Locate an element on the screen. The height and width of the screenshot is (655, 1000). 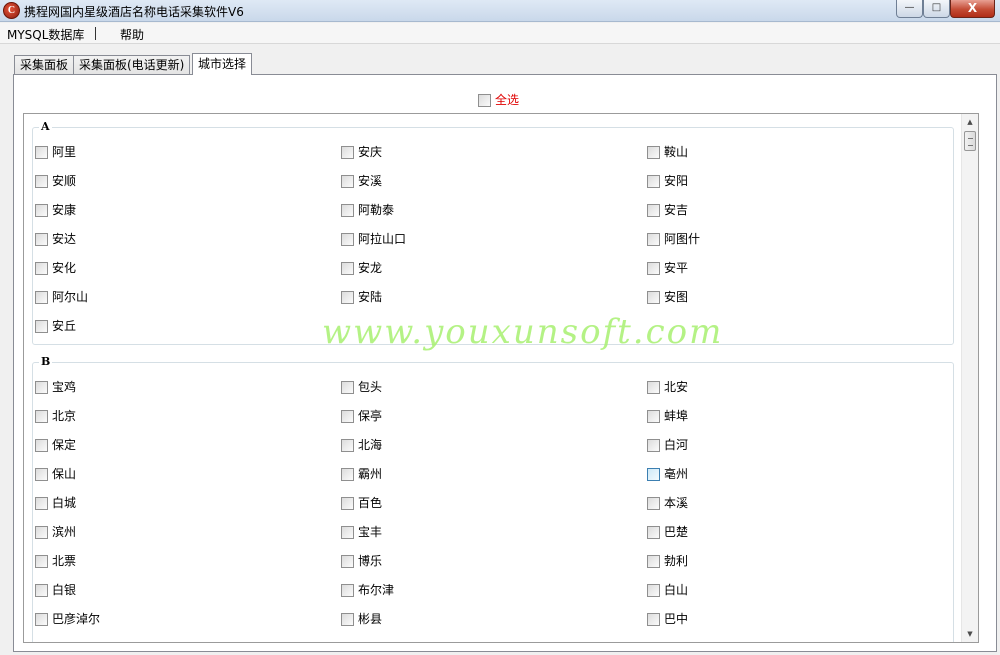
city-checkbox: 安龙 is located at coordinates (361, 268).